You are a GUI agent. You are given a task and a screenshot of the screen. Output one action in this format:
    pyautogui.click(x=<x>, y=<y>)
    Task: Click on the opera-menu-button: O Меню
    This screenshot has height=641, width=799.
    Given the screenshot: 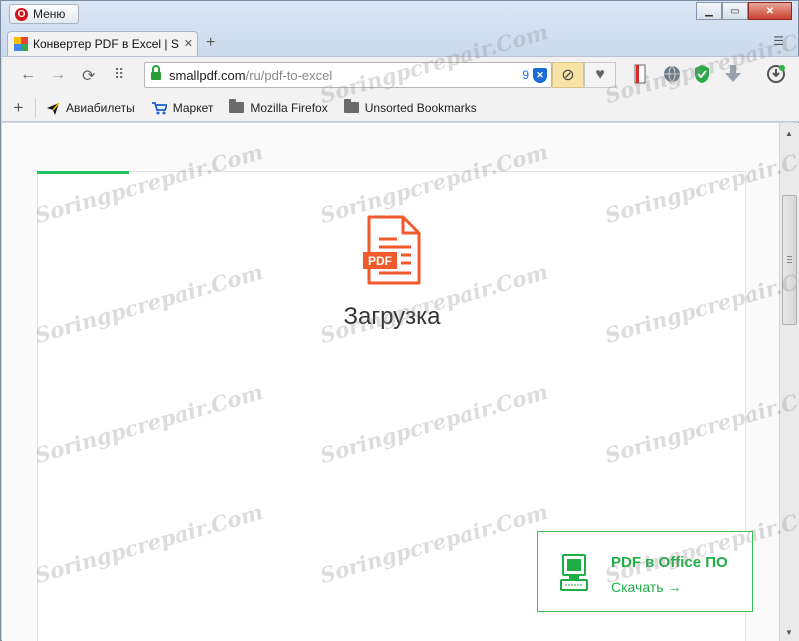 What is the action you would take?
    pyautogui.click(x=44, y=14)
    